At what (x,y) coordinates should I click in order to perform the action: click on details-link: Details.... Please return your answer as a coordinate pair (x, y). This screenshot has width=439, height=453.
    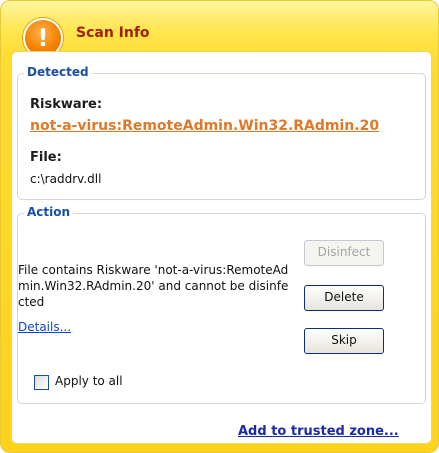
    Looking at the image, I should click on (44, 327).